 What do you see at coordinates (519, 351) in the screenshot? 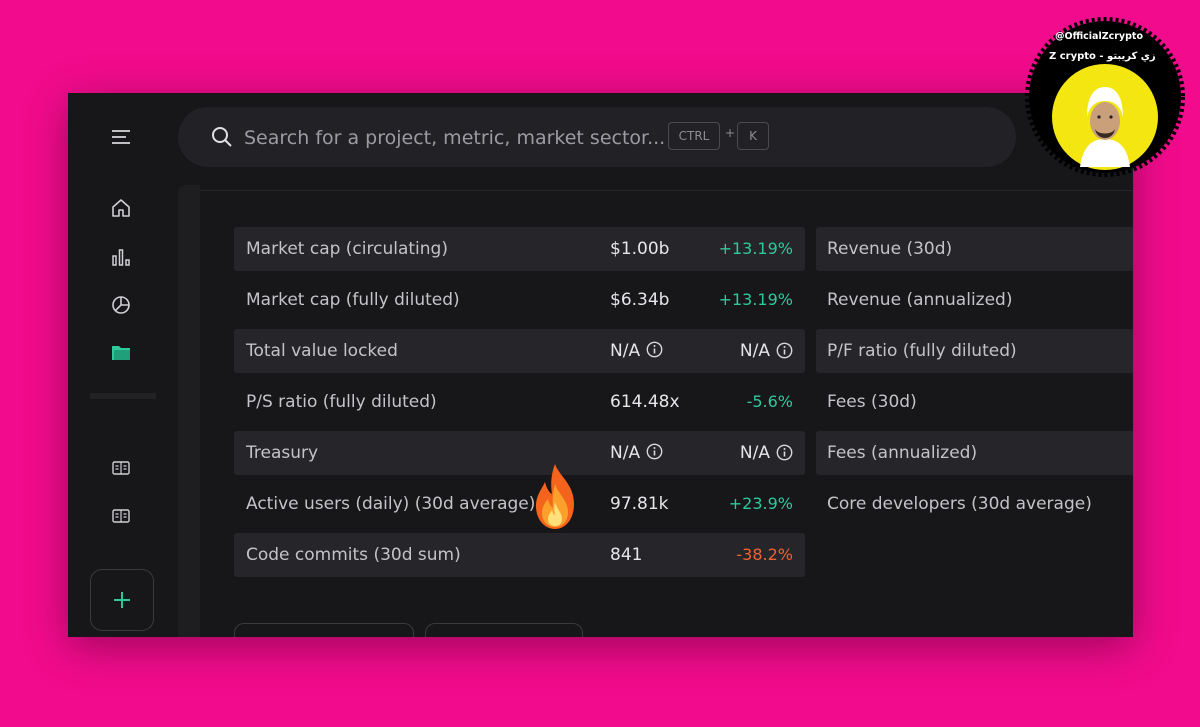
I see `metric-row: Total value locked N/A N/A` at bounding box center [519, 351].